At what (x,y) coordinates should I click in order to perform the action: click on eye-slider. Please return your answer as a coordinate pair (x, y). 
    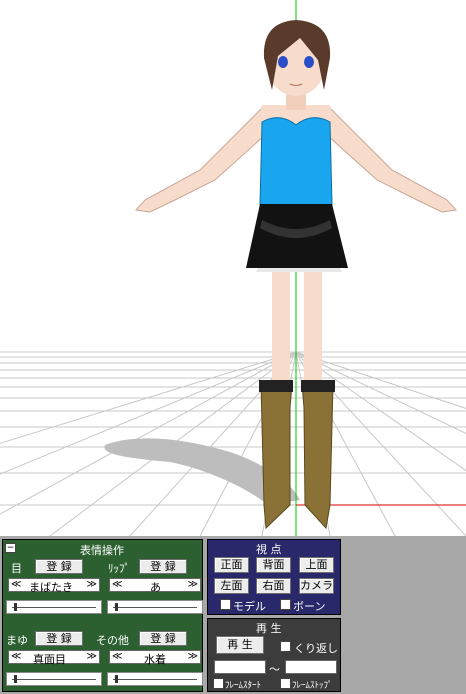
    Looking at the image, I should click on (54, 607).